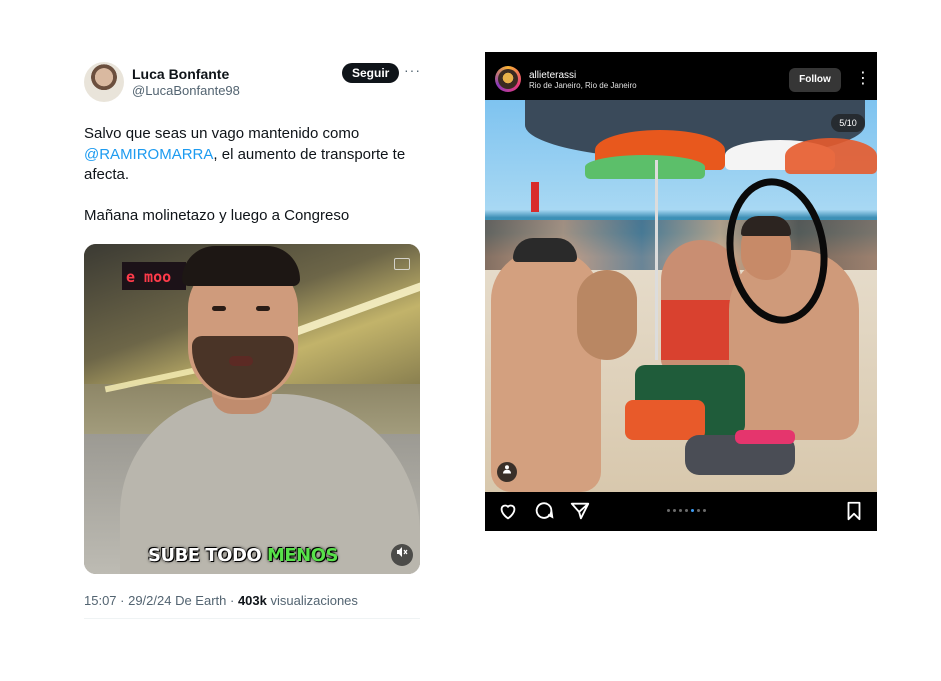  I want to click on heart-icon-svg, so click(508, 512).